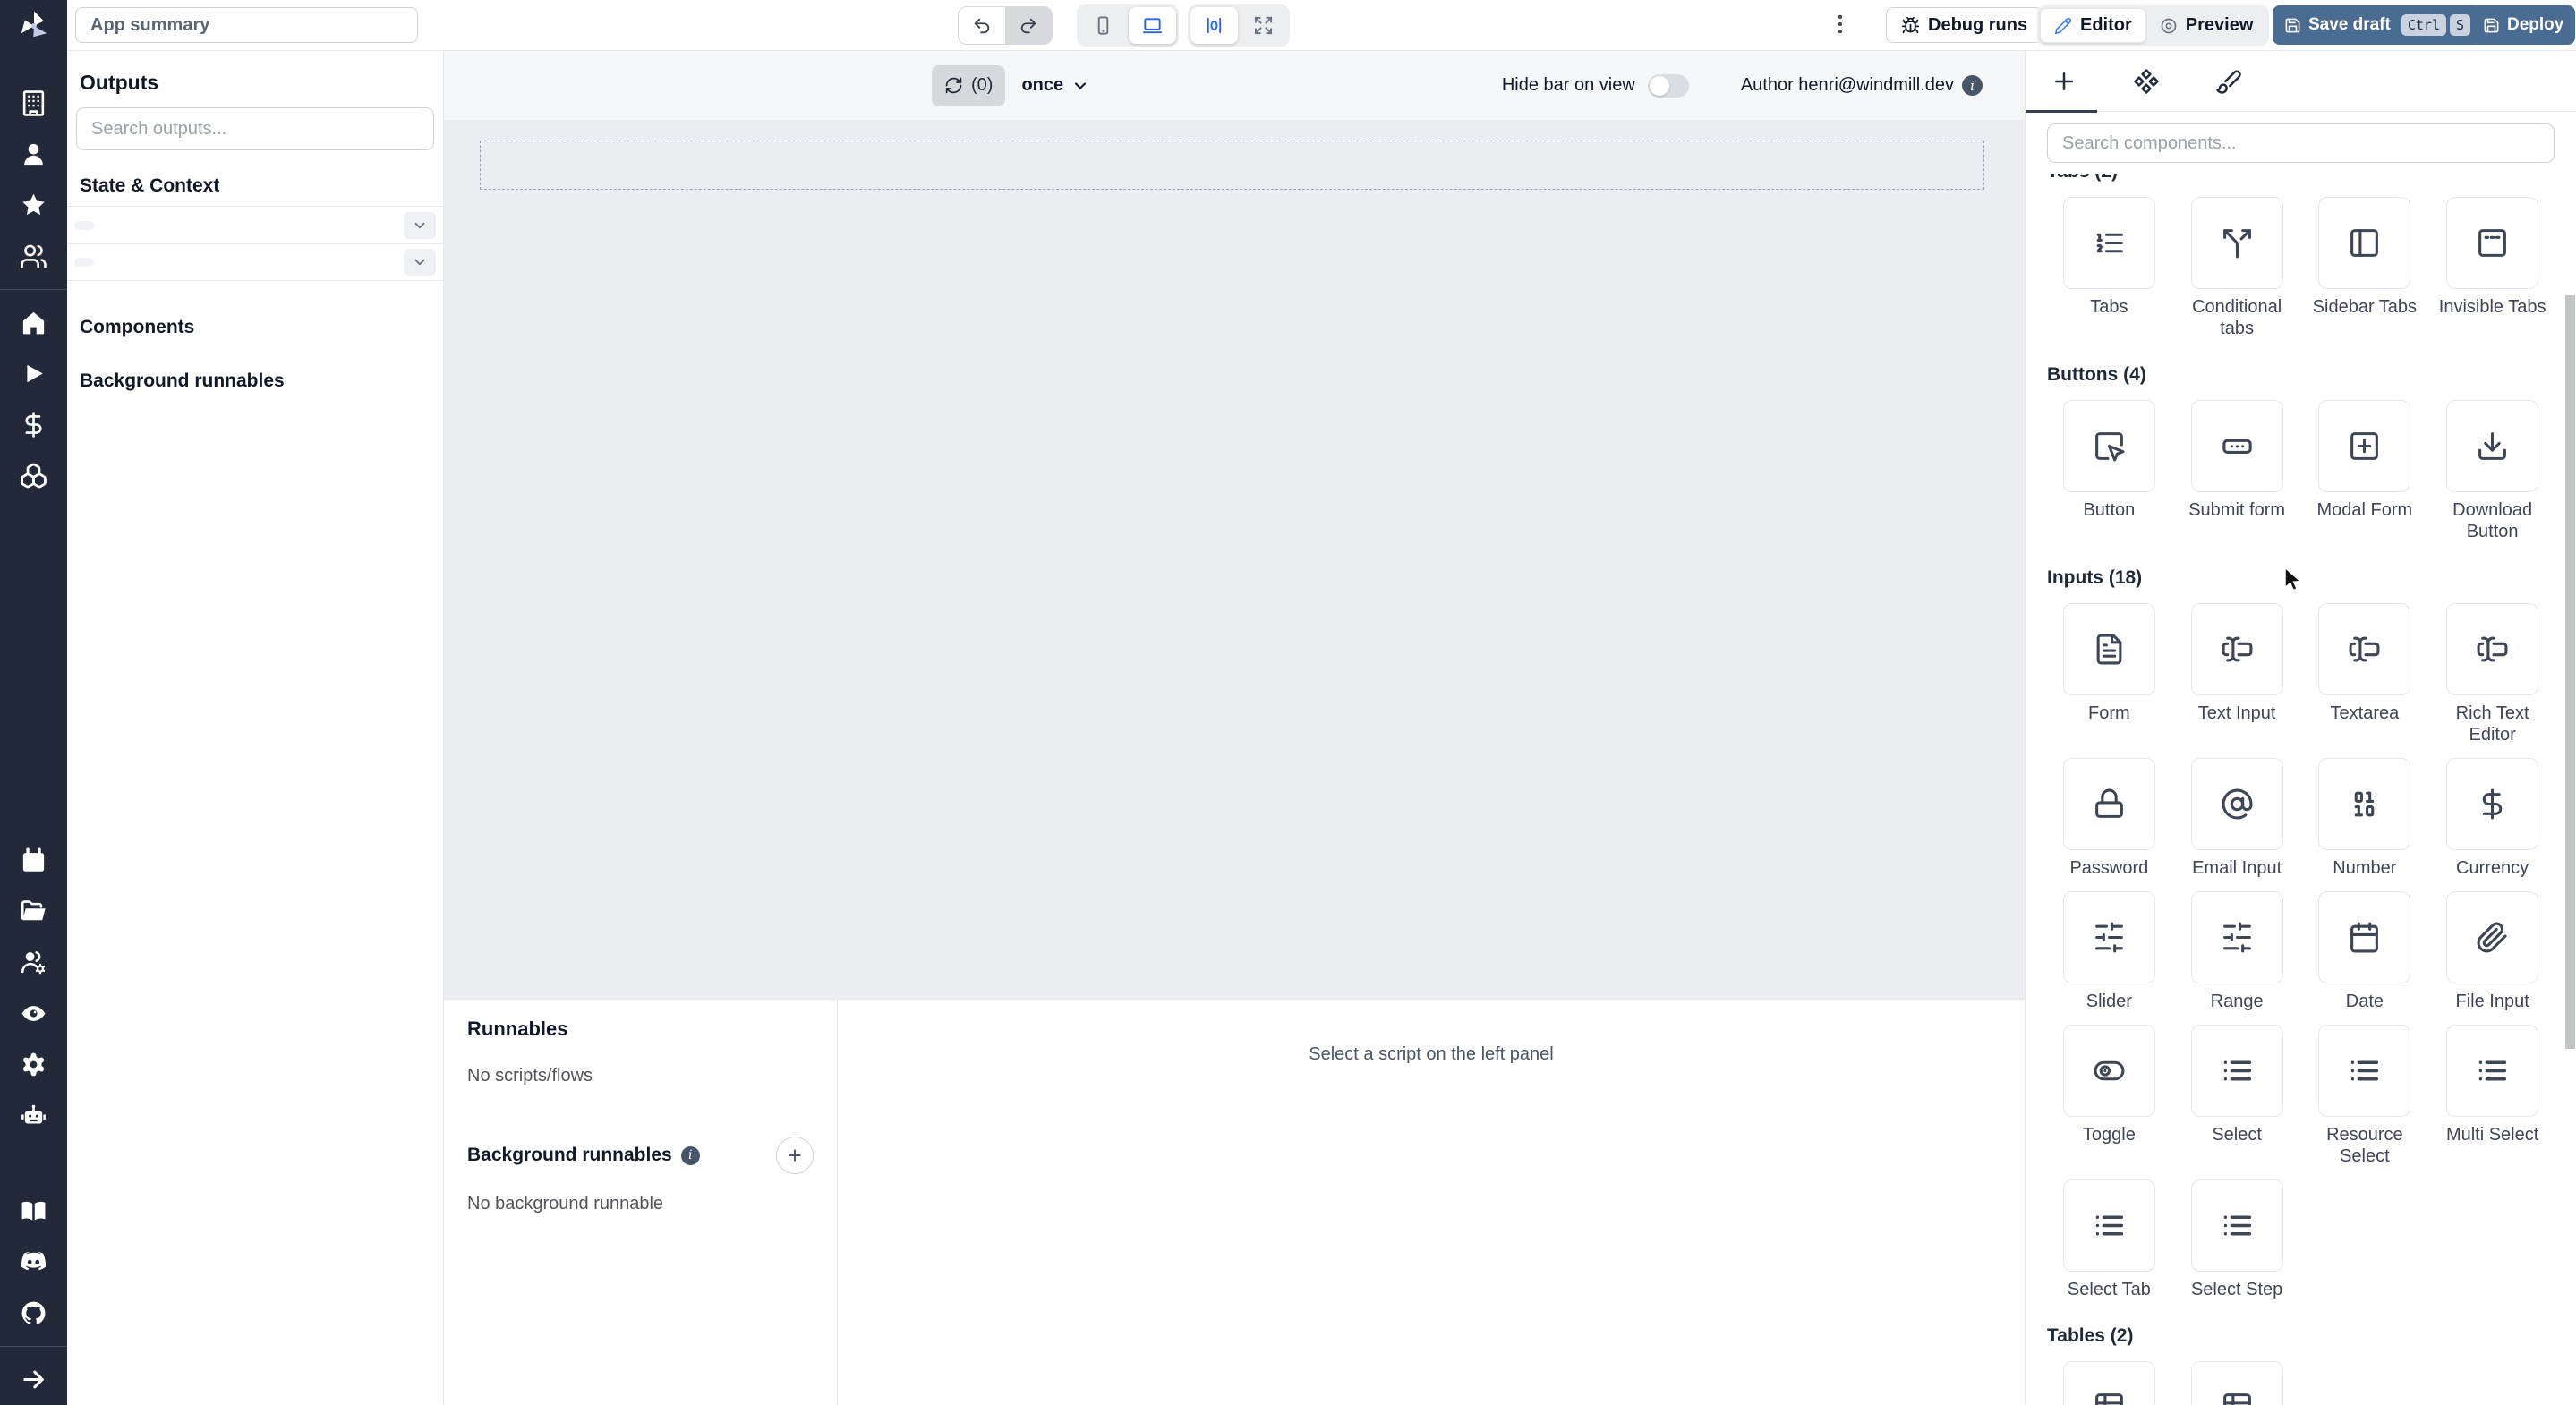 The width and height of the screenshot is (2576, 1405). I want to click on windmill-logo, so click(33, 25).